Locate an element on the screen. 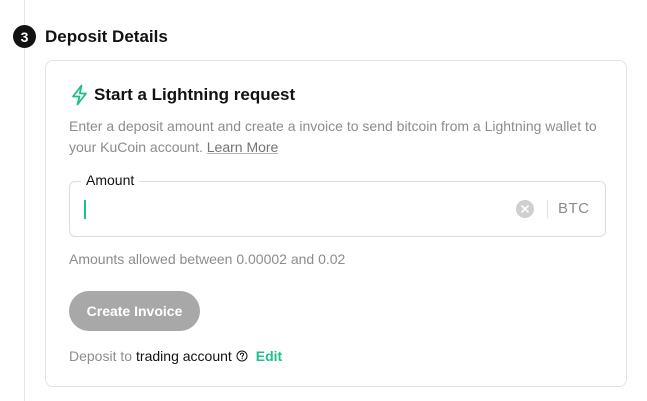  edit-account-link: Edit is located at coordinates (269, 356).